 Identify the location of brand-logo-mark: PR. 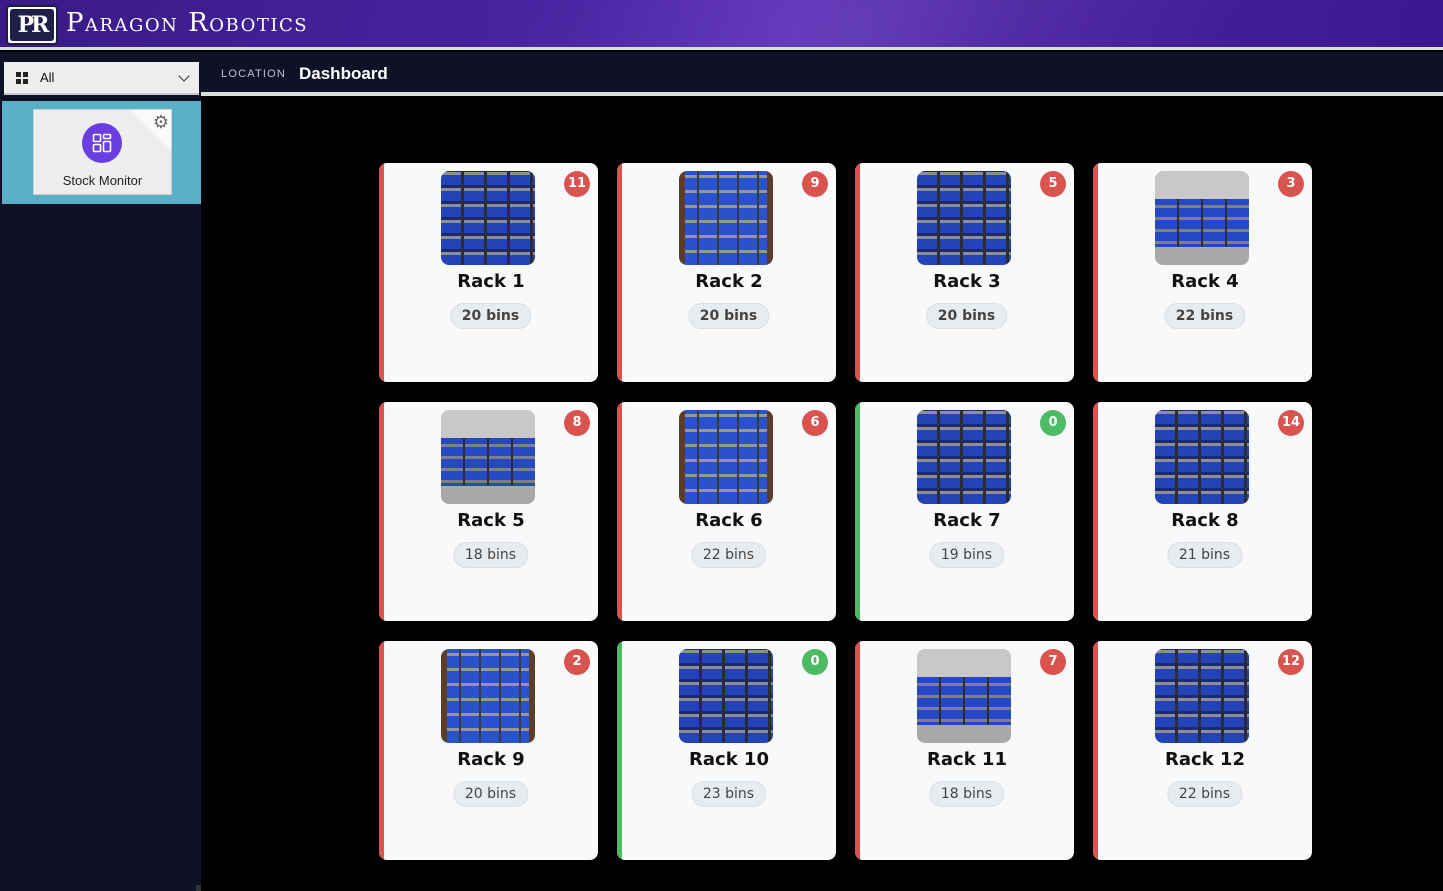
(32, 25).